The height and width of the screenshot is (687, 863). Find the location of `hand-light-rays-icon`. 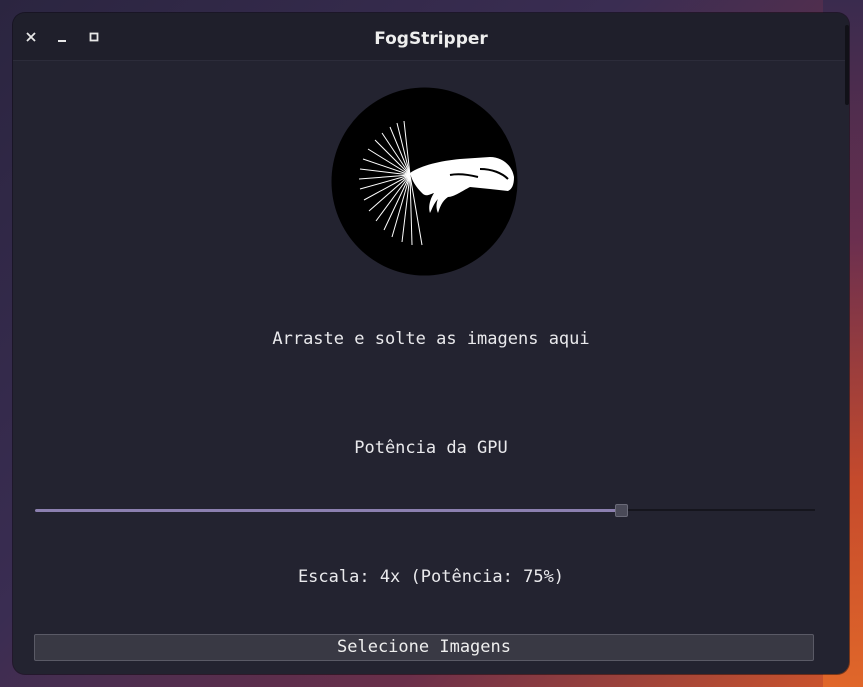

hand-light-rays-icon is located at coordinates (424, 181).